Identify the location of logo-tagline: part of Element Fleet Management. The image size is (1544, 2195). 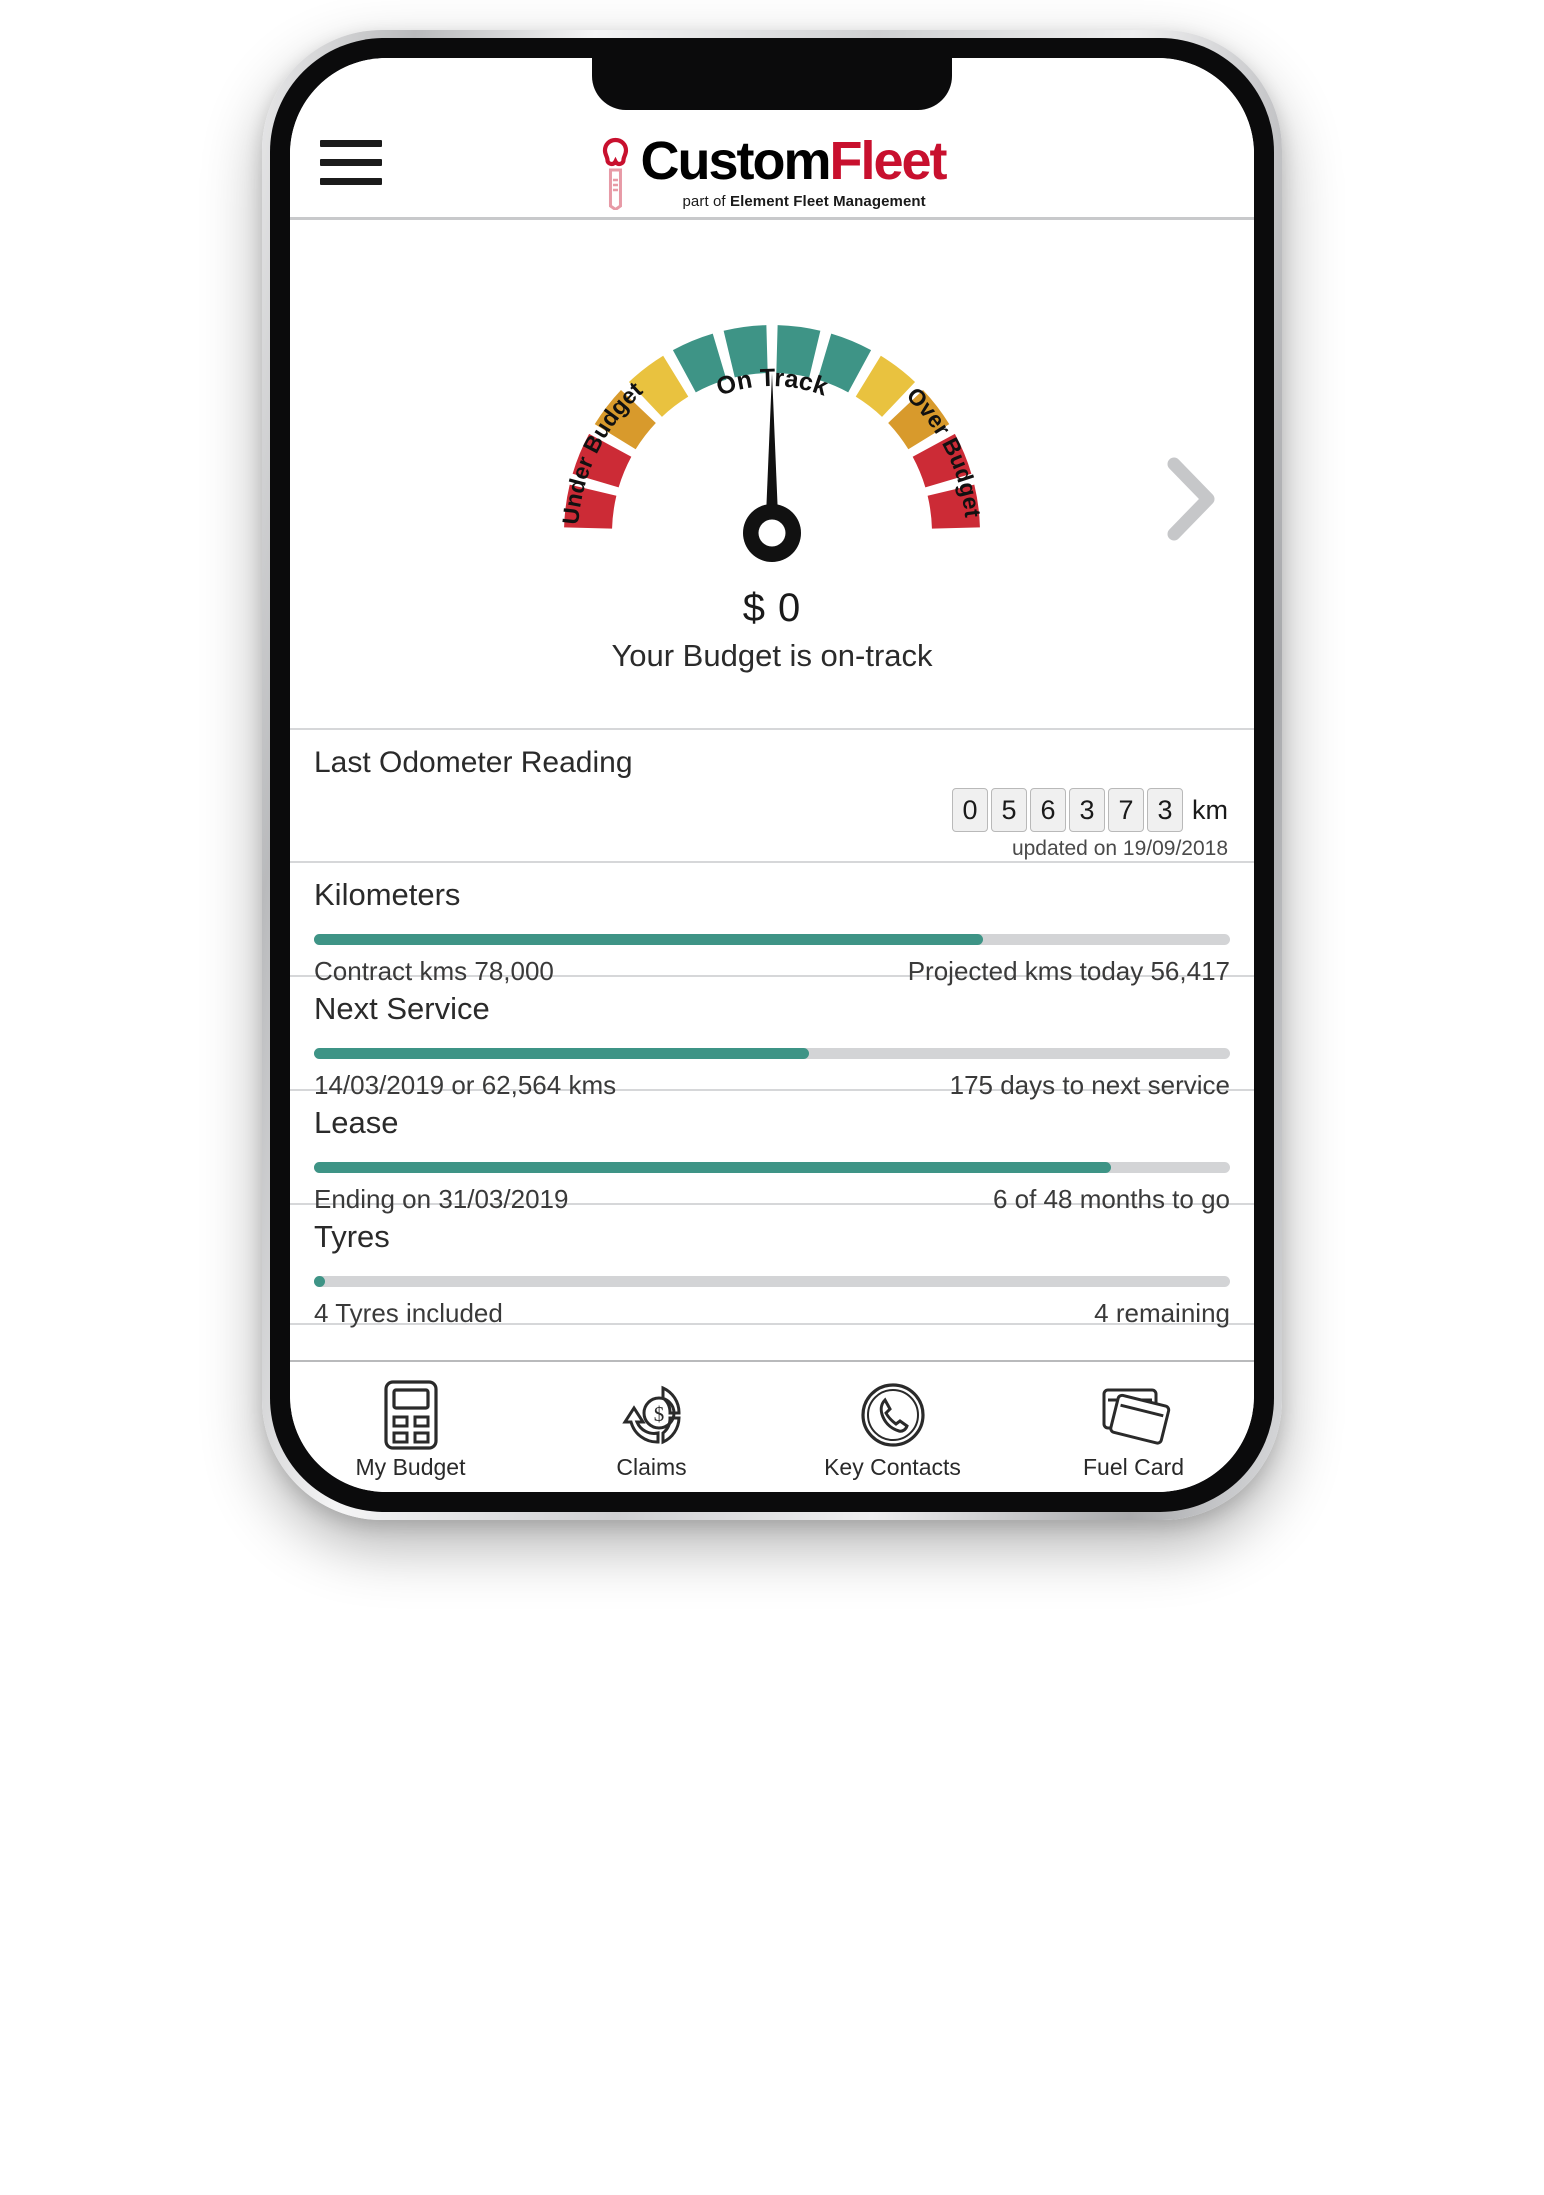
(813, 201).